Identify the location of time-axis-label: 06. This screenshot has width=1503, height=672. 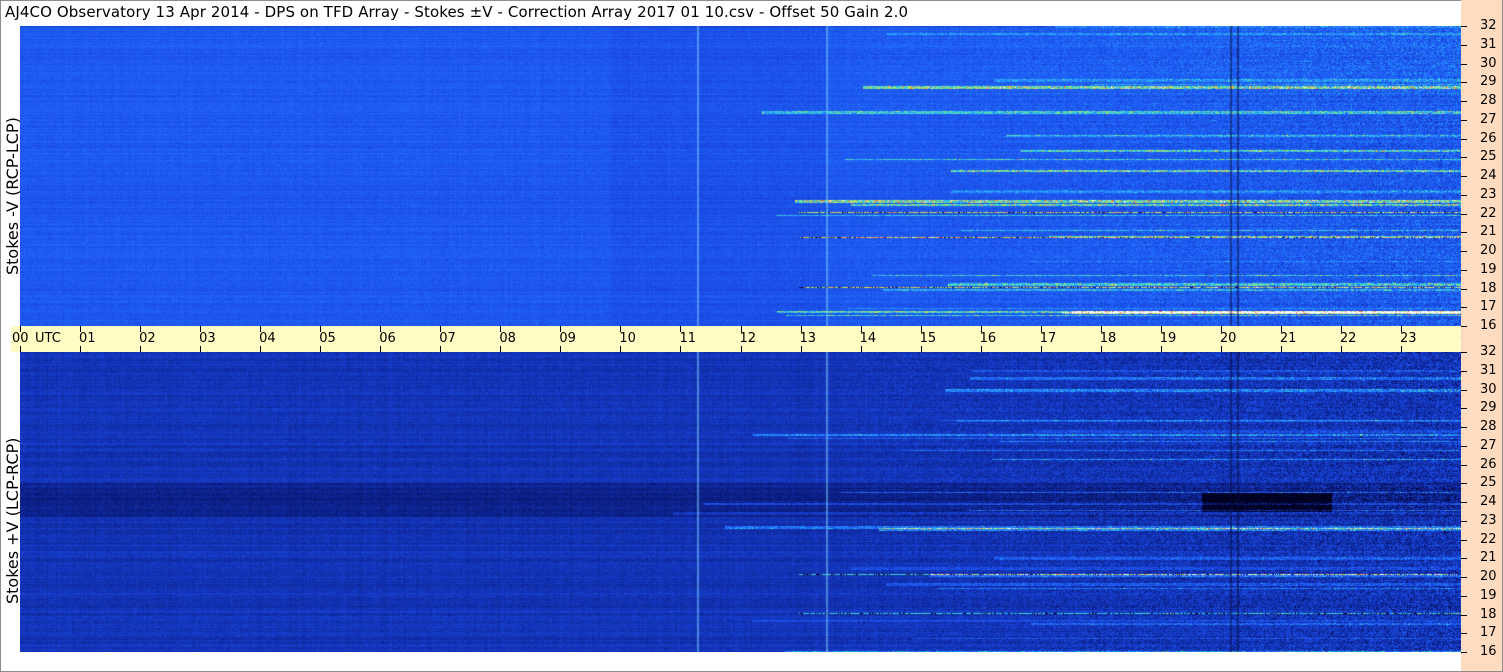
(387, 338).